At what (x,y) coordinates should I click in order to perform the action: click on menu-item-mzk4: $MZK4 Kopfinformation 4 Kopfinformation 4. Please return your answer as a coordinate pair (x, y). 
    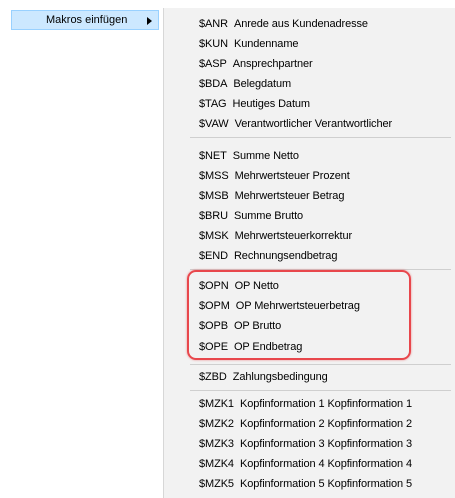
    Looking at the image, I should click on (305, 464).